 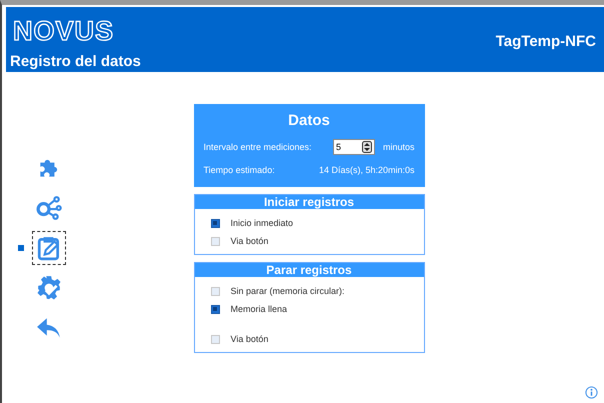 What do you see at coordinates (21, 248) in the screenshot?
I see `selection-marker` at bounding box center [21, 248].